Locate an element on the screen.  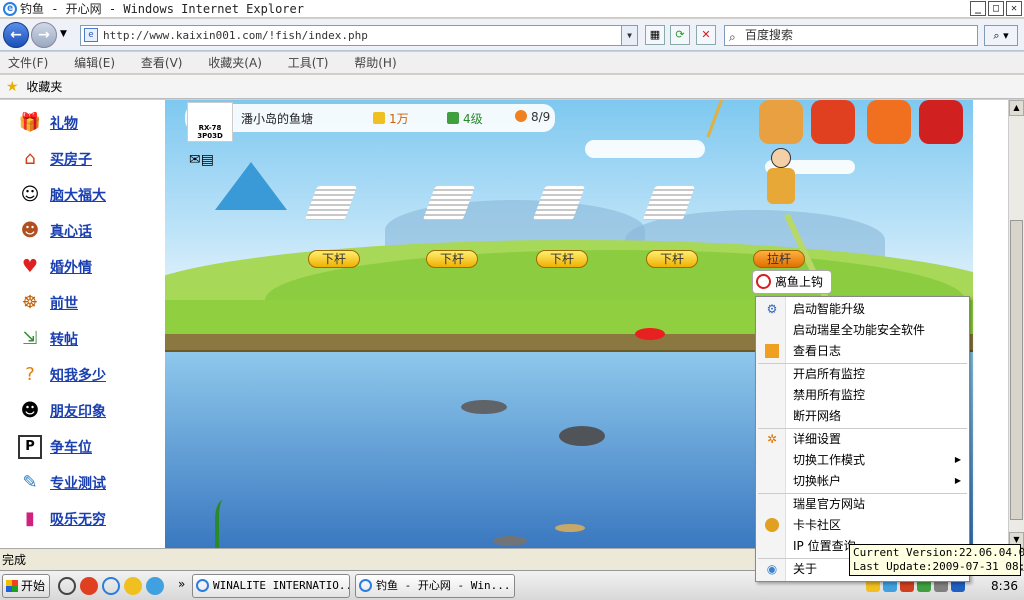
menu-view: 查看(V) is located at coordinates (162, 63).